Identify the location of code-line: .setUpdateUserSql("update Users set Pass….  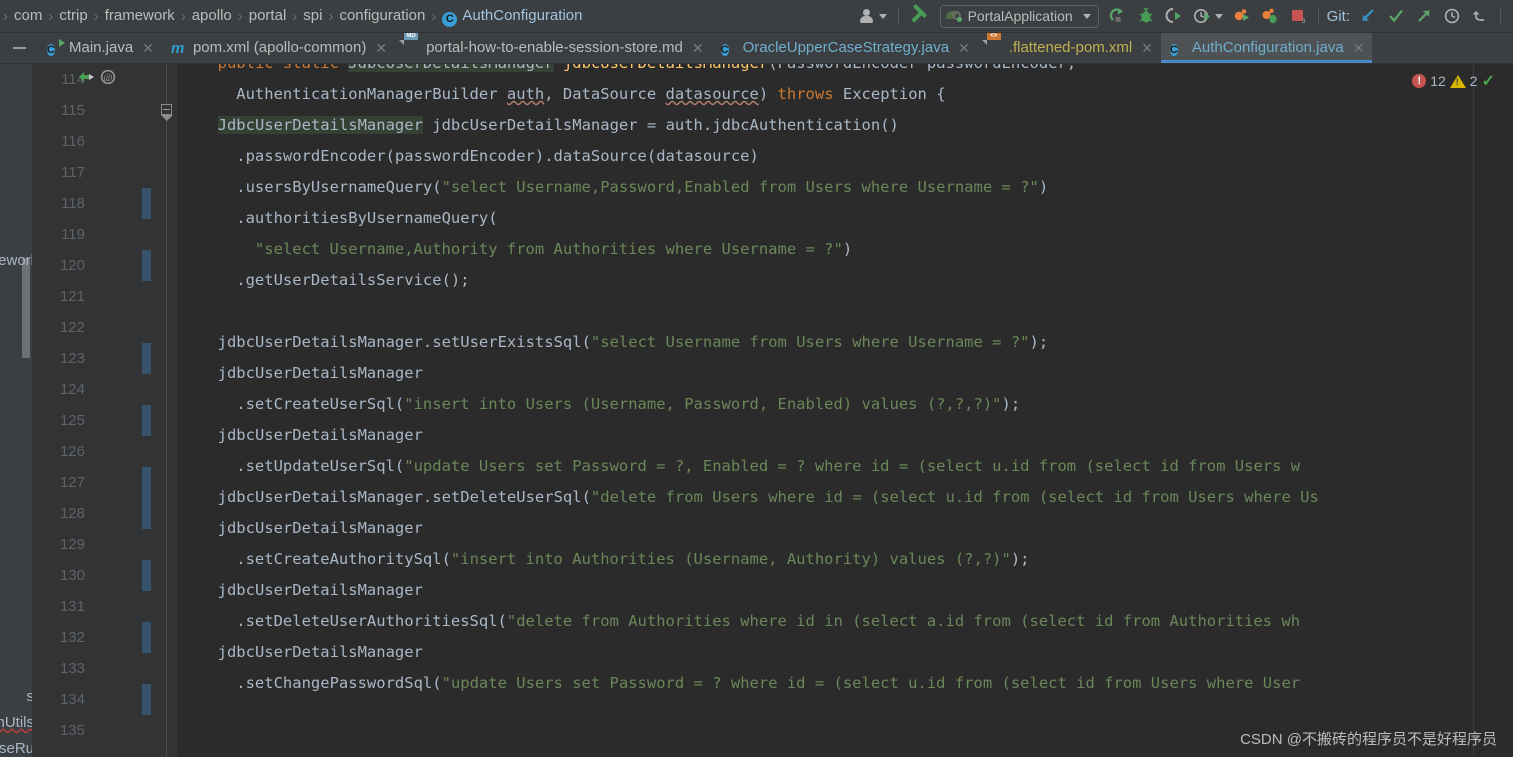
(768, 466).